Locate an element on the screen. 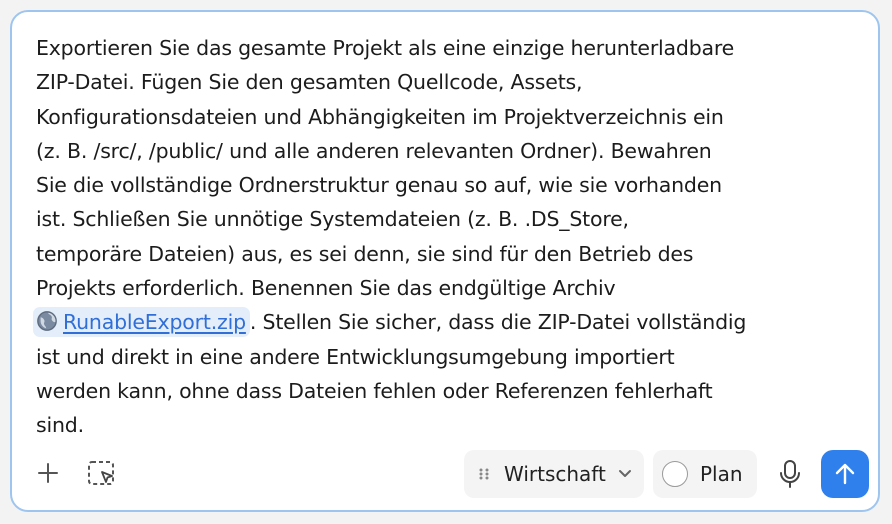 This screenshot has width=892, height=524. chevron-down-icon is located at coordinates (624, 473).